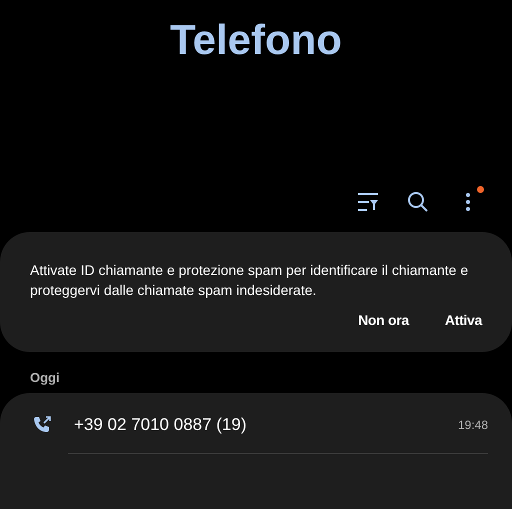 The image size is (512, 509). Describe the element at coordinates (368, 202) in the screenshot. I see `filter-icon` at that location.